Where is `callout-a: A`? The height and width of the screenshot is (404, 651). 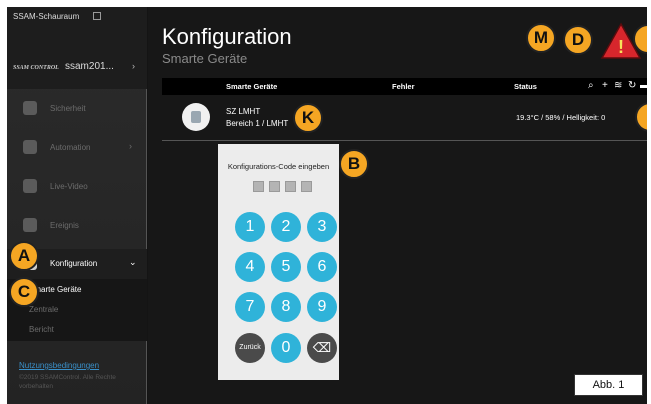 callout-a: A is located at coordinates (24, 256).